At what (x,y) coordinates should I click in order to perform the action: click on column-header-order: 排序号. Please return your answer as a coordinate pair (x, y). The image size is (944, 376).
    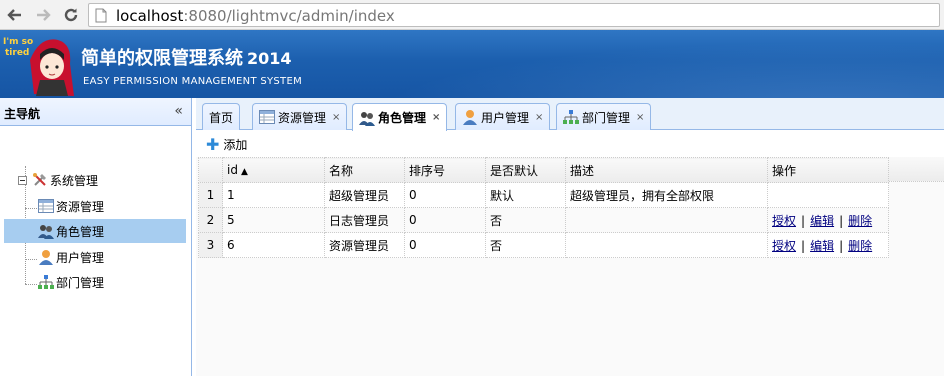
    Looking at the image, I should click on (445, 170).